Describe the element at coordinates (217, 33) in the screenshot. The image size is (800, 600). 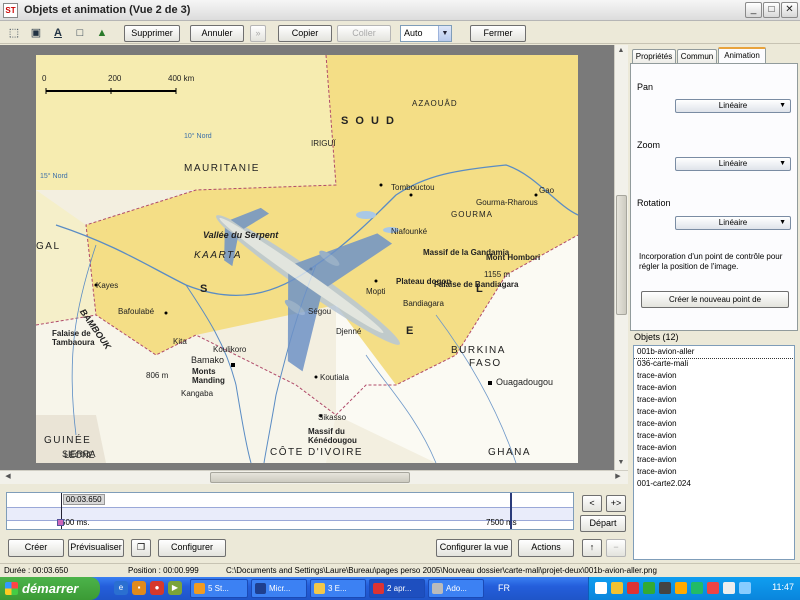
I see `undo-button: Annuler` at that location.